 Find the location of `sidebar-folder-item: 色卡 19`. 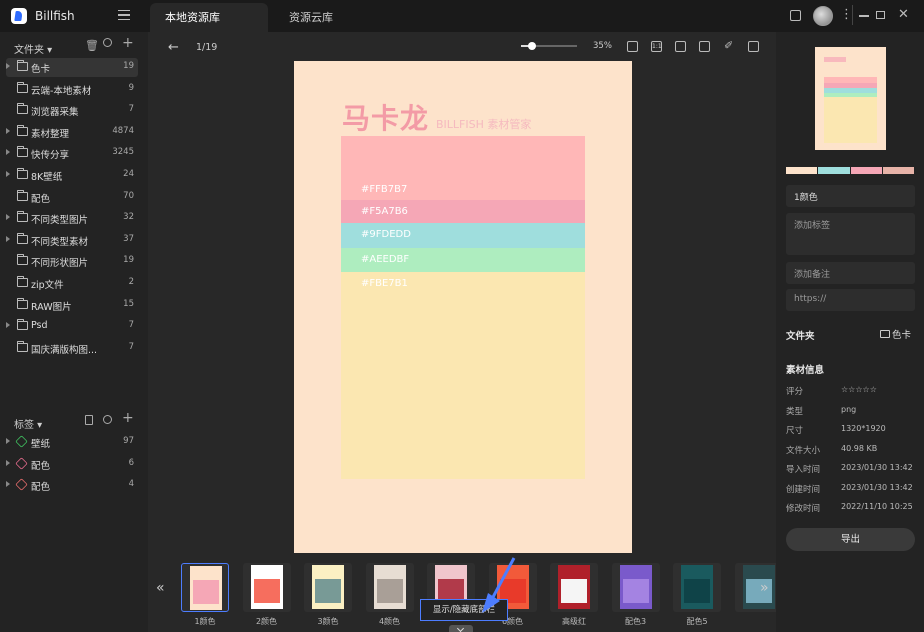

sidebar-folder-item: 色卡 19 is located at coordinates (72, 67).